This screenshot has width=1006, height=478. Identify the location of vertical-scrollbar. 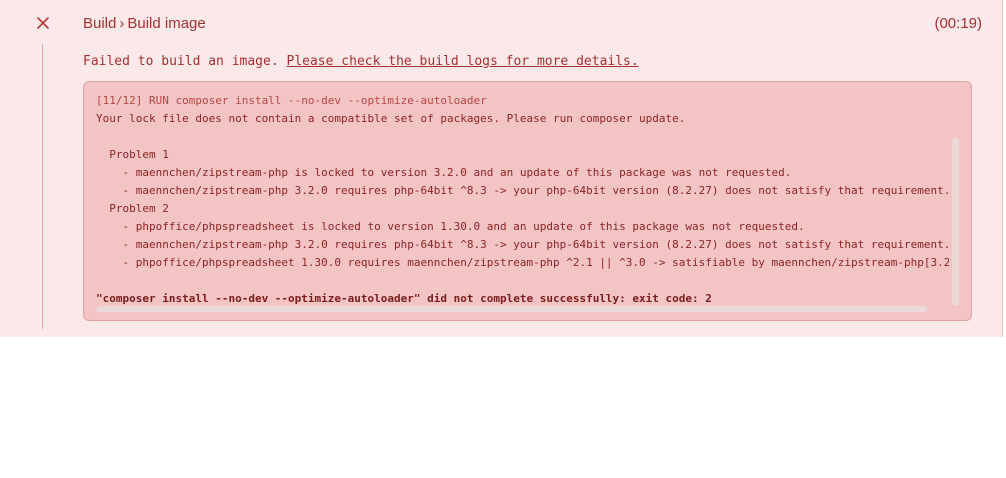
(955, 222).